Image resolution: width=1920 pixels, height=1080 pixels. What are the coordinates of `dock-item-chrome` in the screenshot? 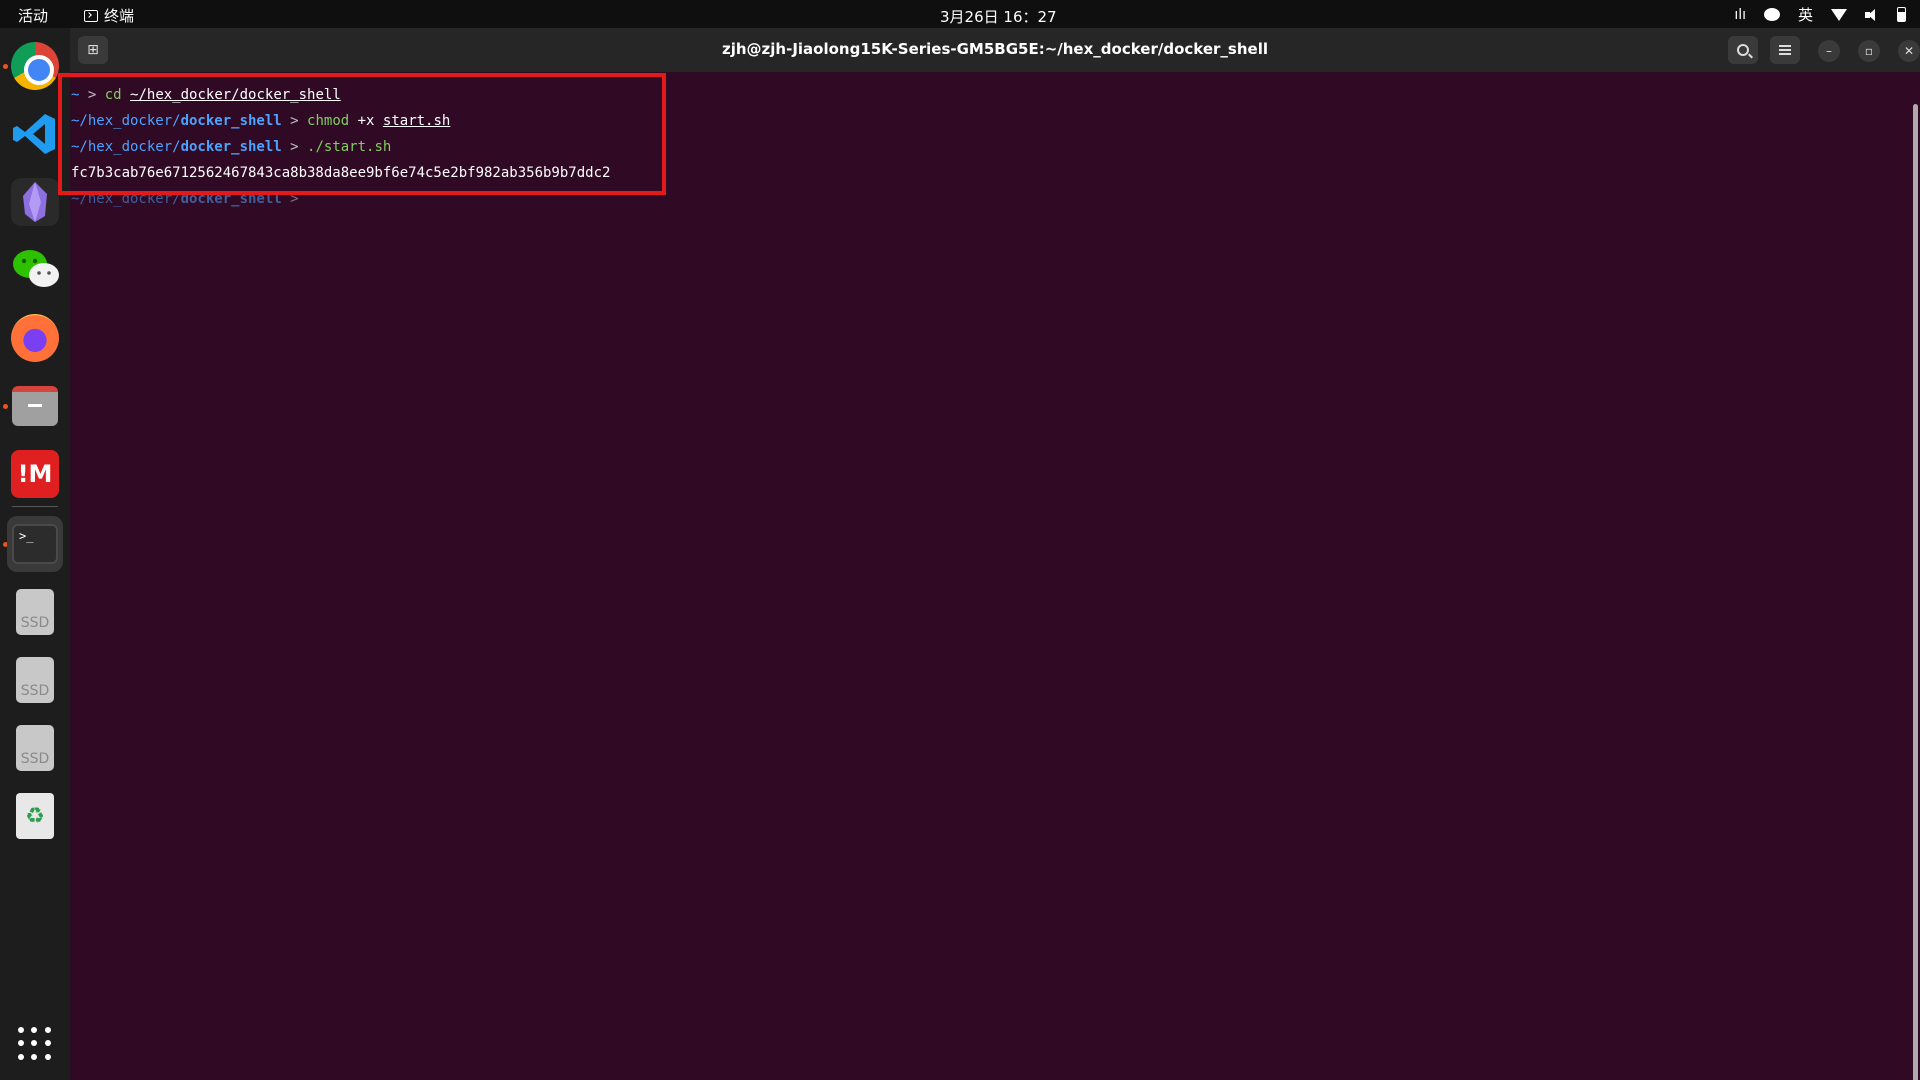 It's located at (35, 66).